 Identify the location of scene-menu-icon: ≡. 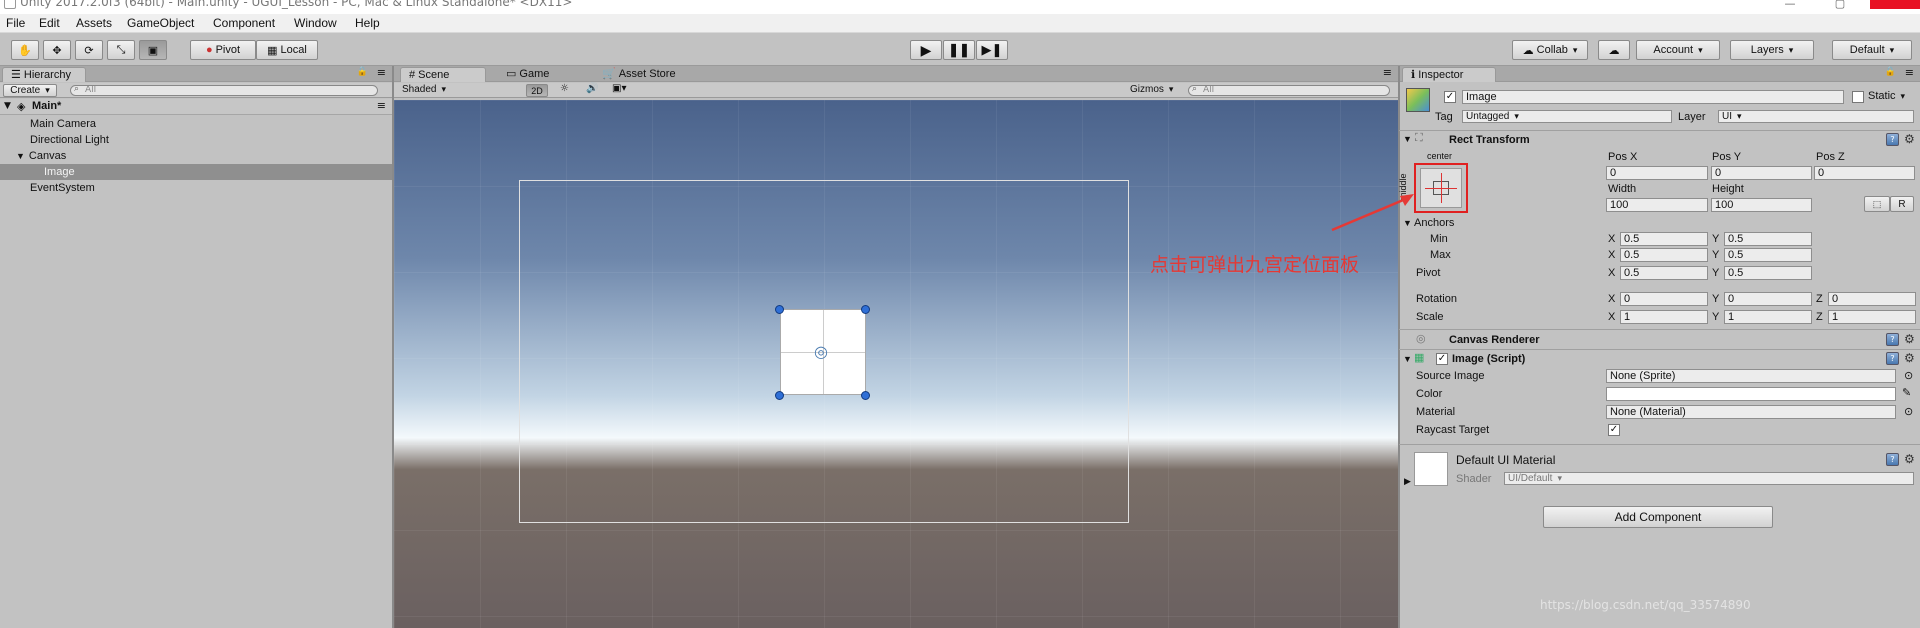
(381, 105).